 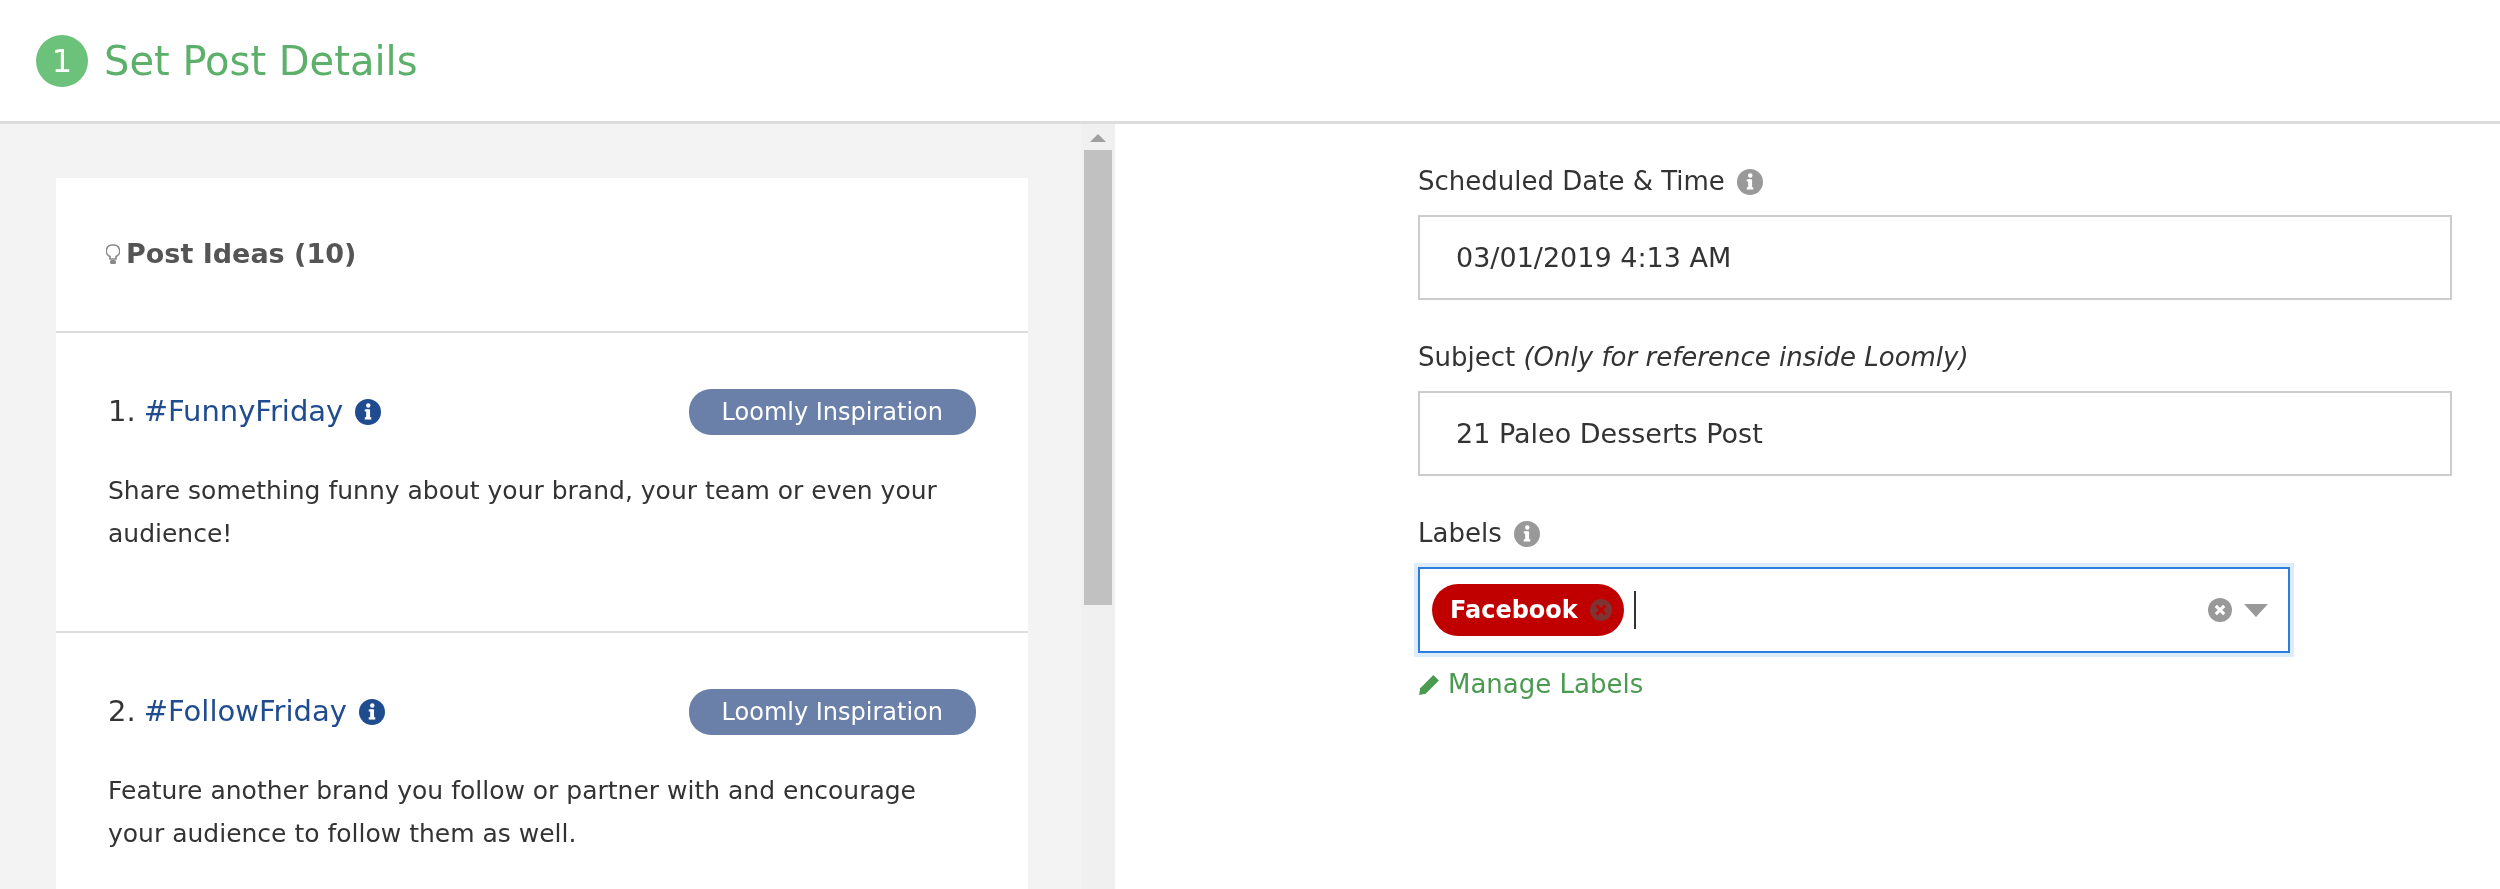 What do you see at coordinates (1693, 357) in the screenshot?
I see `field-label: Subject (Only for reference inside Loomly)` at bounding box center [1693, 357].